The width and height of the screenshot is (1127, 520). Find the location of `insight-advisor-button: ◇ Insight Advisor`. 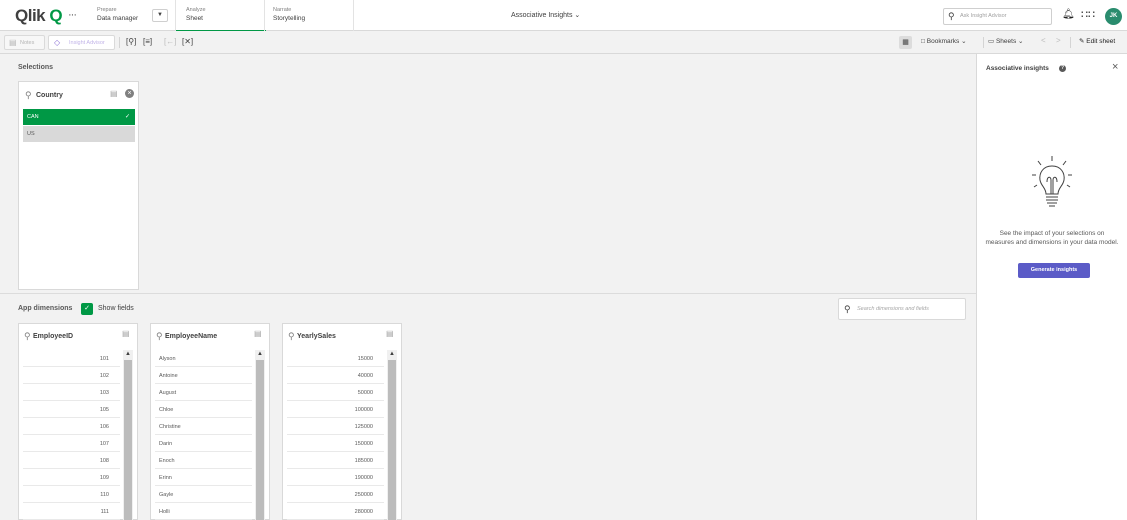

insight-advisor-button: ◇ Insight Advisor is located at coordinates (81, 42).